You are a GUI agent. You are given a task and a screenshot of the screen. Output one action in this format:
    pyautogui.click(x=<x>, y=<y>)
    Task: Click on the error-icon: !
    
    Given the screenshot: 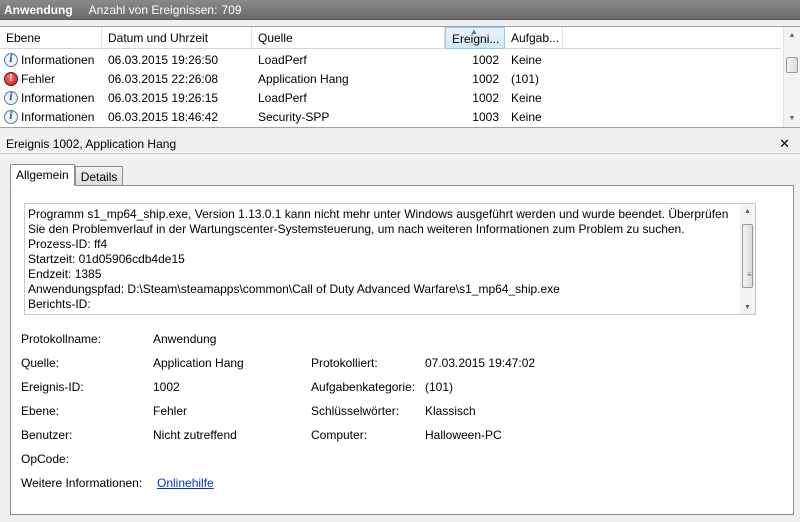 What is the action you would take?
    pyautogui.click(x=11, y=78)
    